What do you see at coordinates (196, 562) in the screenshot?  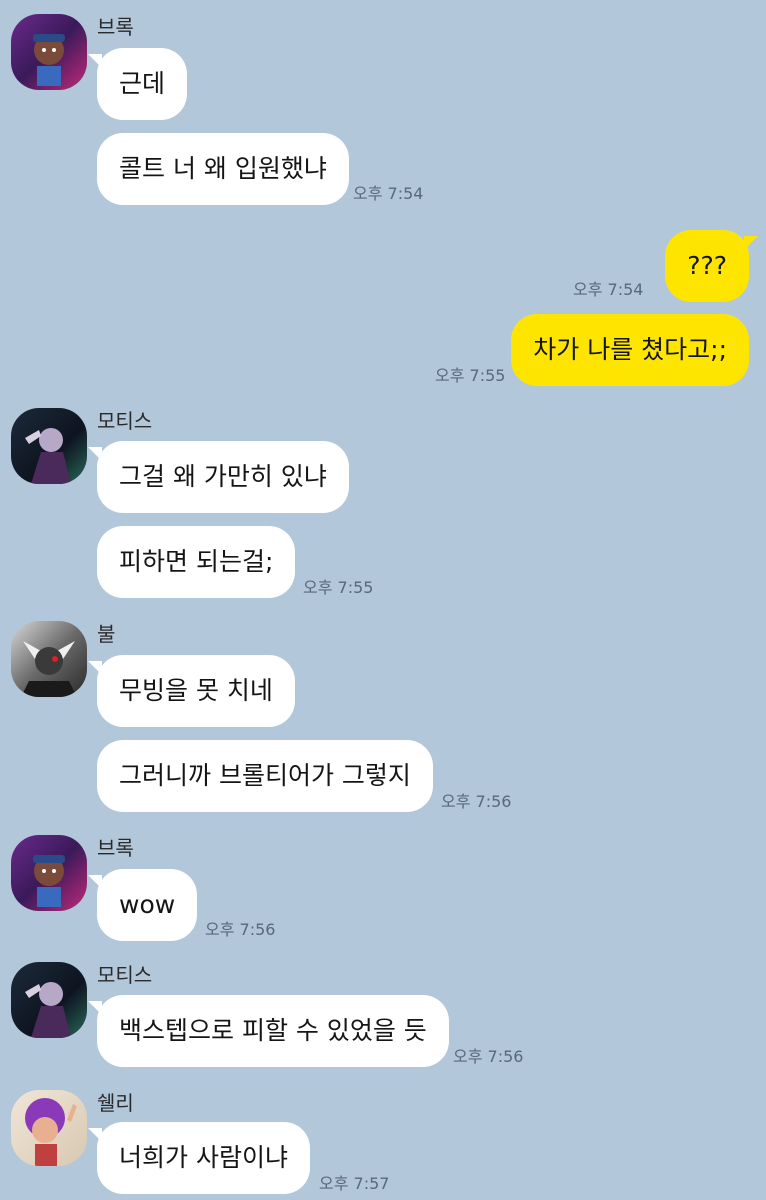 I see `message-bubble: 피하면 되는걸;` at bounding box center [196, 562].